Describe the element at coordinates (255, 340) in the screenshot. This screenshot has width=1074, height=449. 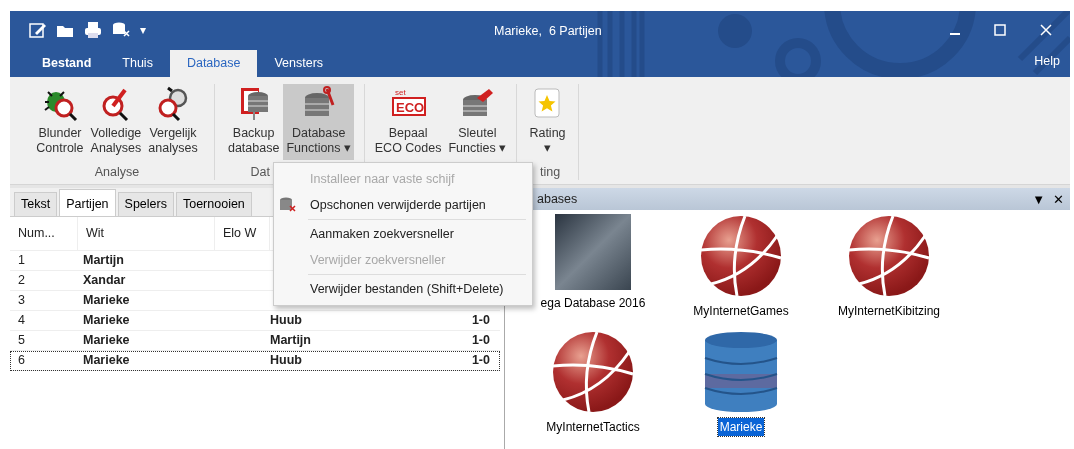
I see `table-row: 5 Marieke Martijn 1-0` at that location.